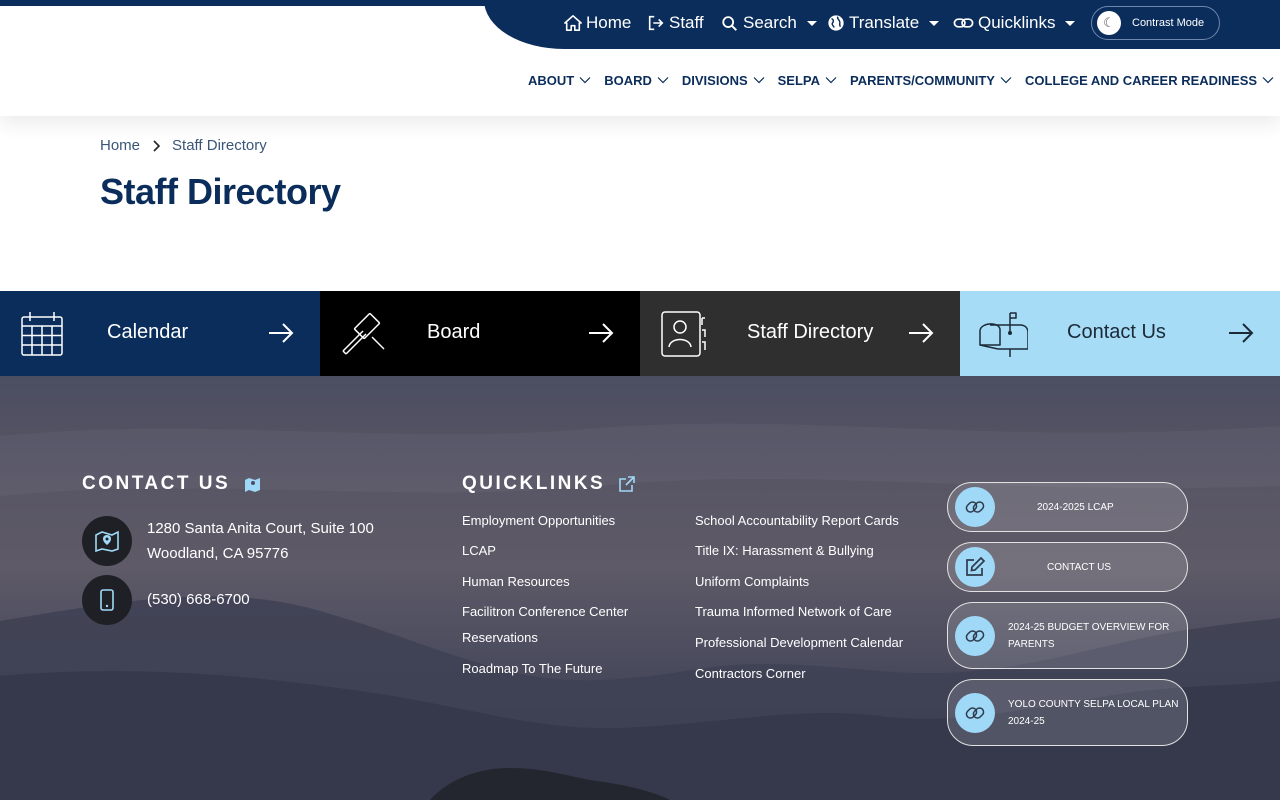 The image size is (1280, 800). Describe the element at coordinates (500, 638) in the screenshot. I see `quicklink-facilitron-reservations: Reservations` at that location.